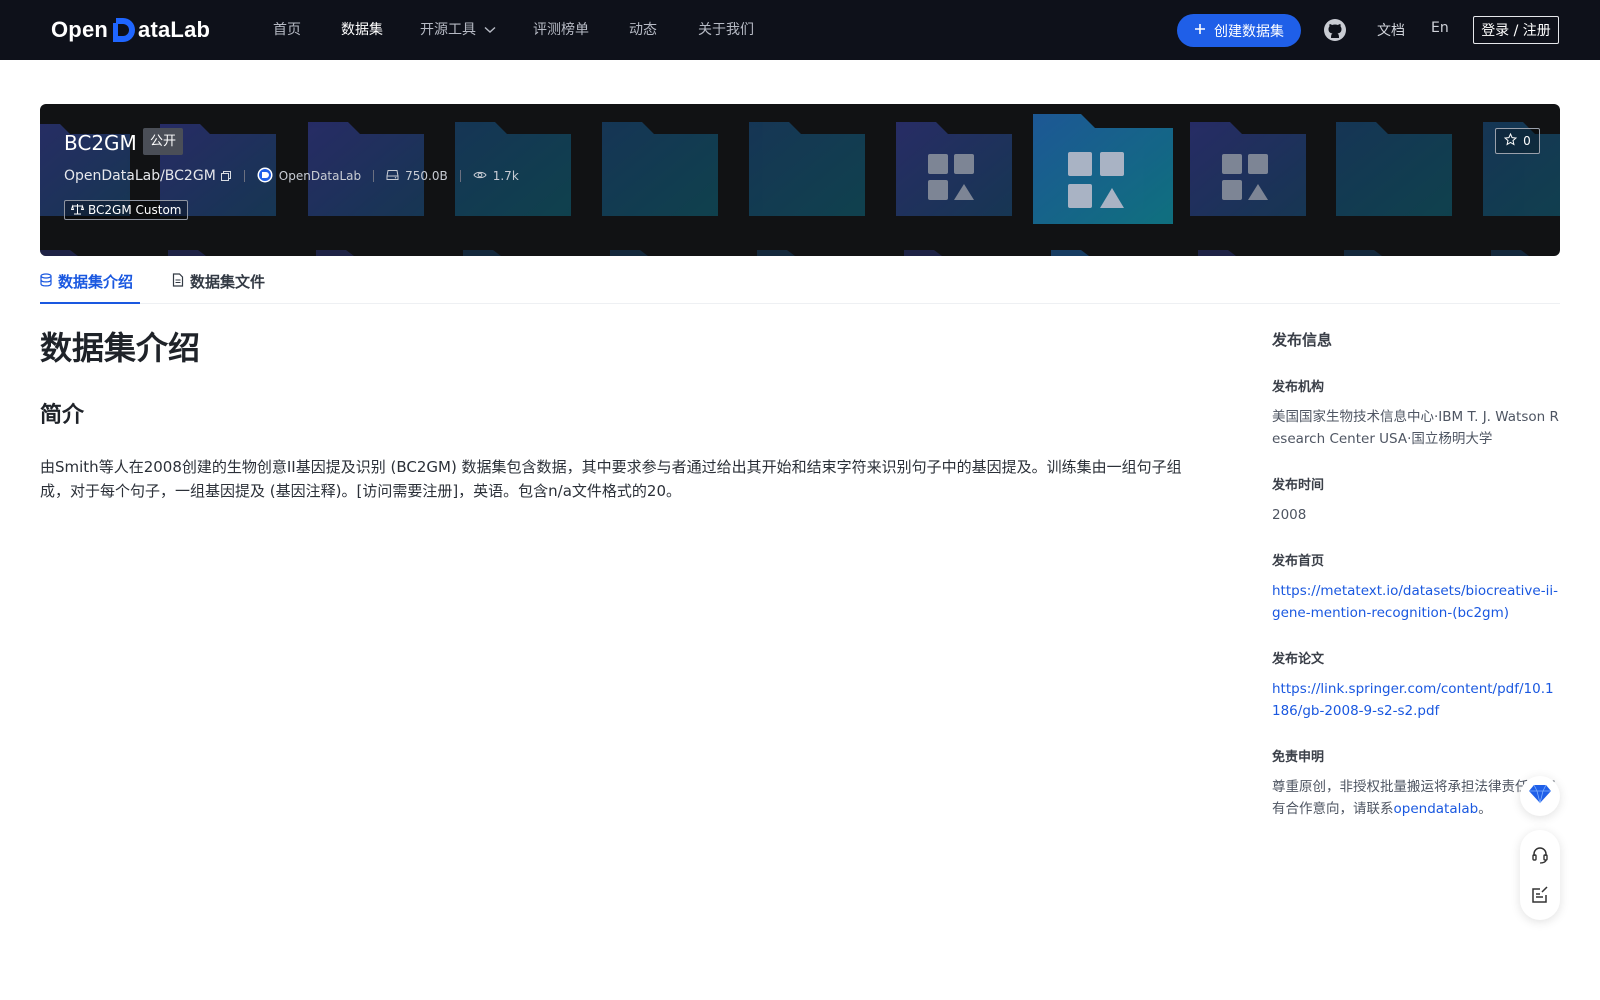  I want to click on disclaimer-end: 。, so click(1485, 809).